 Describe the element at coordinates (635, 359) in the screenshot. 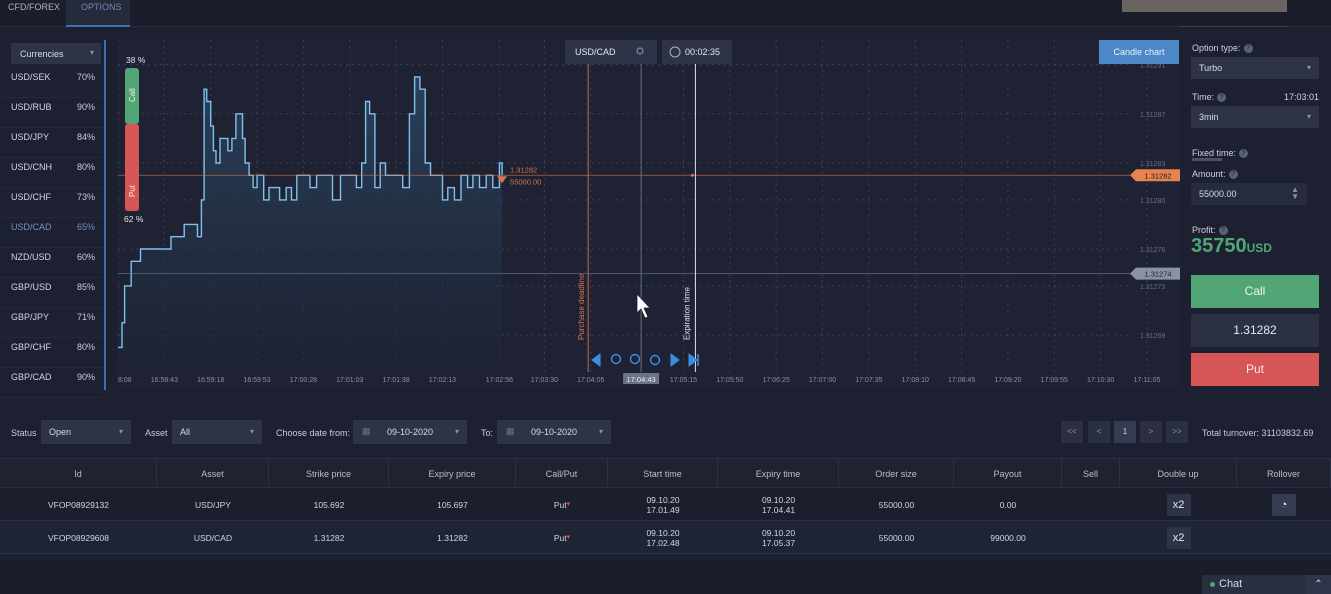

I see `zoom-in-icon` at that location.